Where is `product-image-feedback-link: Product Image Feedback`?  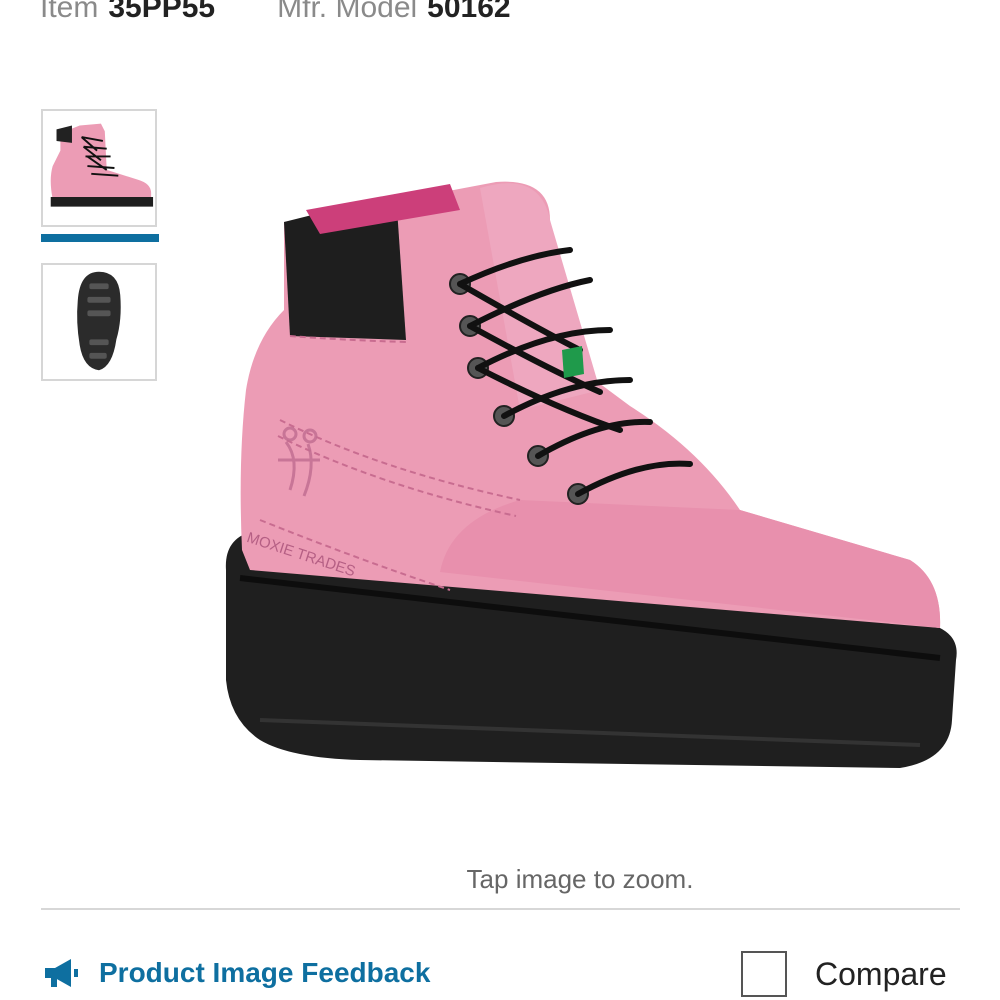 product-image-feedback-link: Product Image Feedback is located at coordinates (235, 973).